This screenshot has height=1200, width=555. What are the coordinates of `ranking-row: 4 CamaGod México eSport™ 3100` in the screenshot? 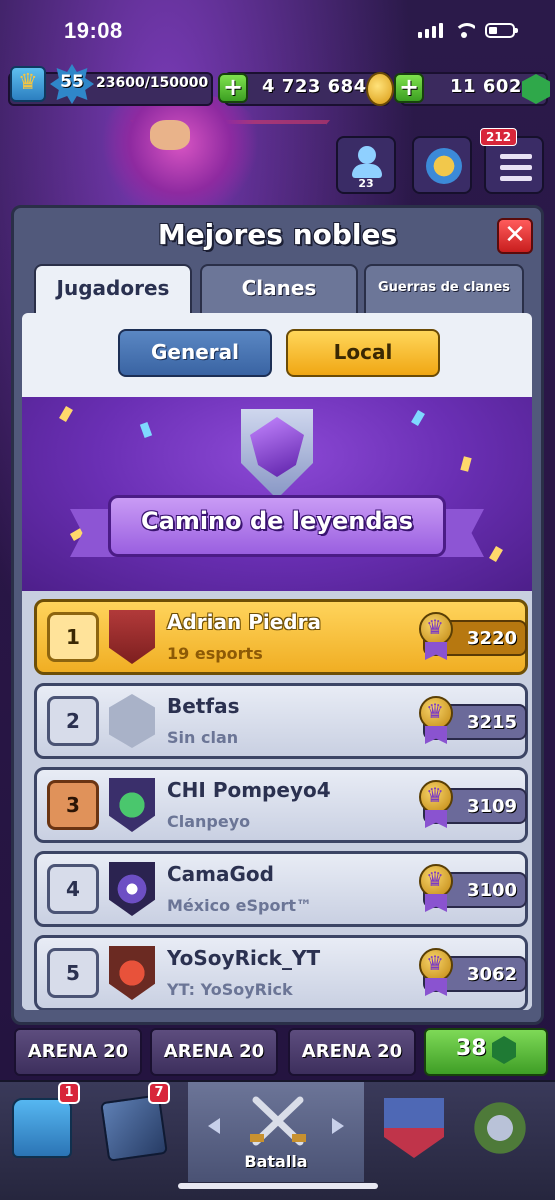 It's located at (281, 889).